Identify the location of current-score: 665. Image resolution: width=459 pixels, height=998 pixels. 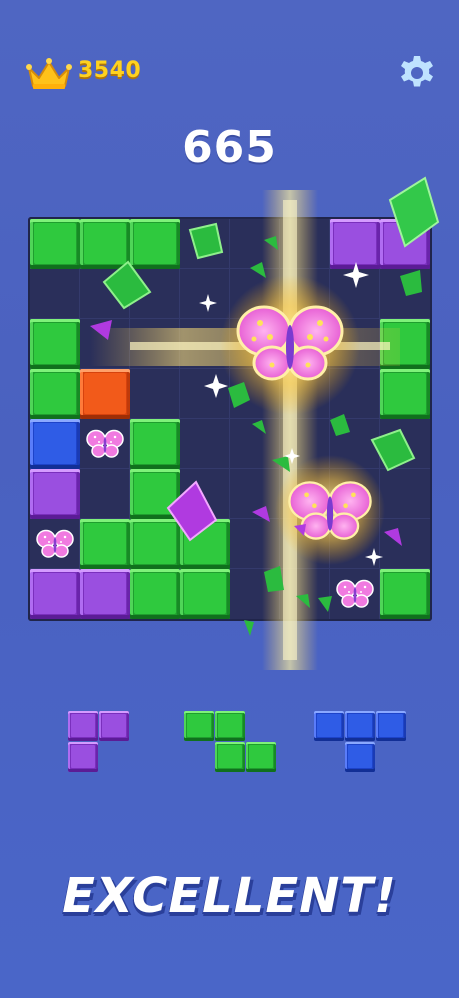
(229, 147).